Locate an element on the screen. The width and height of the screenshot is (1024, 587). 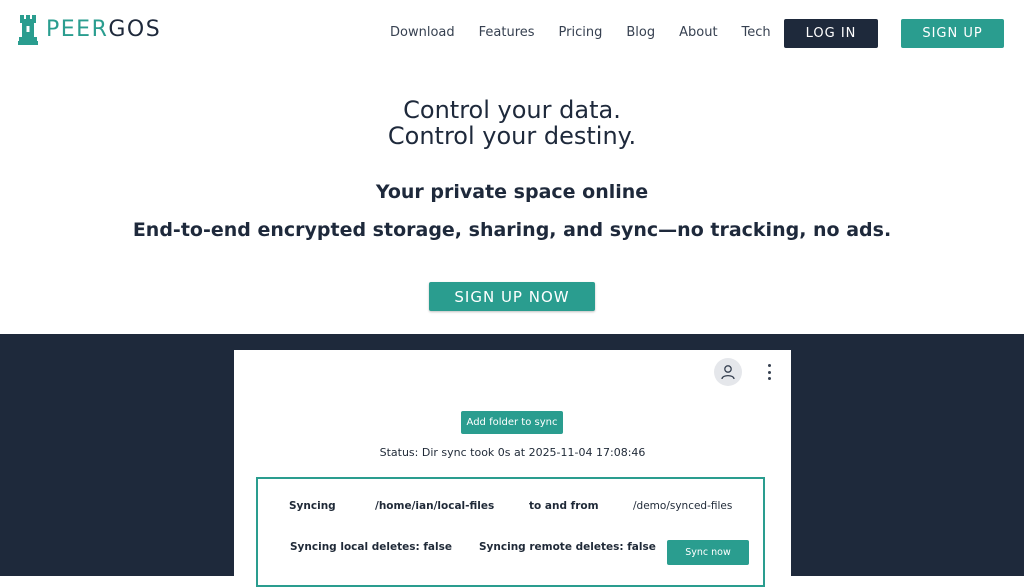
nav-link-blog: Blog is located at coordinates (640, 33).